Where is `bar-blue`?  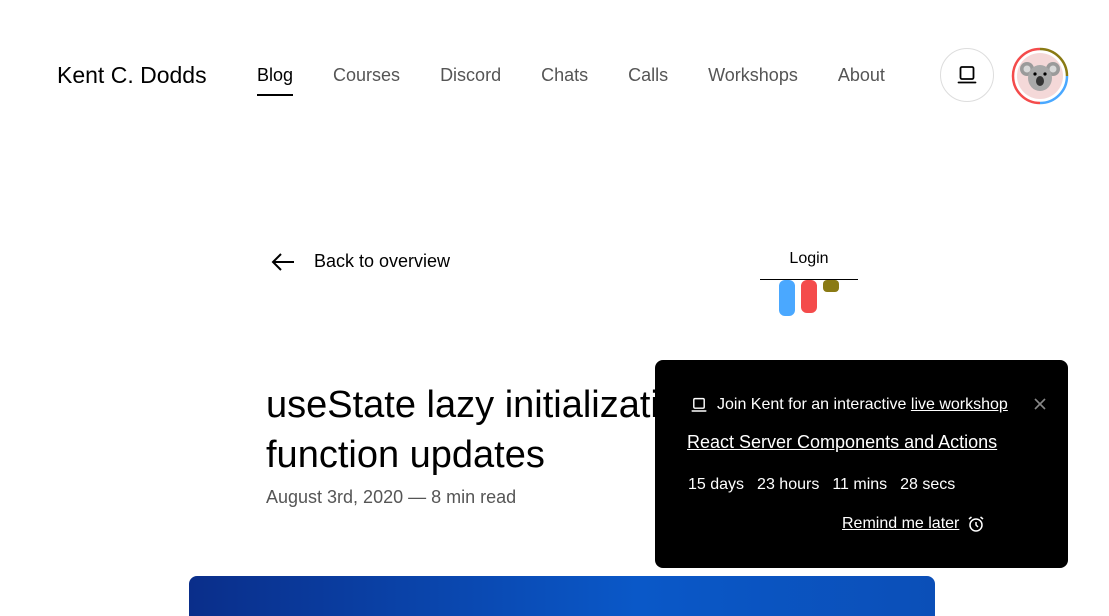
bar-blue is located at coordinates (787, 298).